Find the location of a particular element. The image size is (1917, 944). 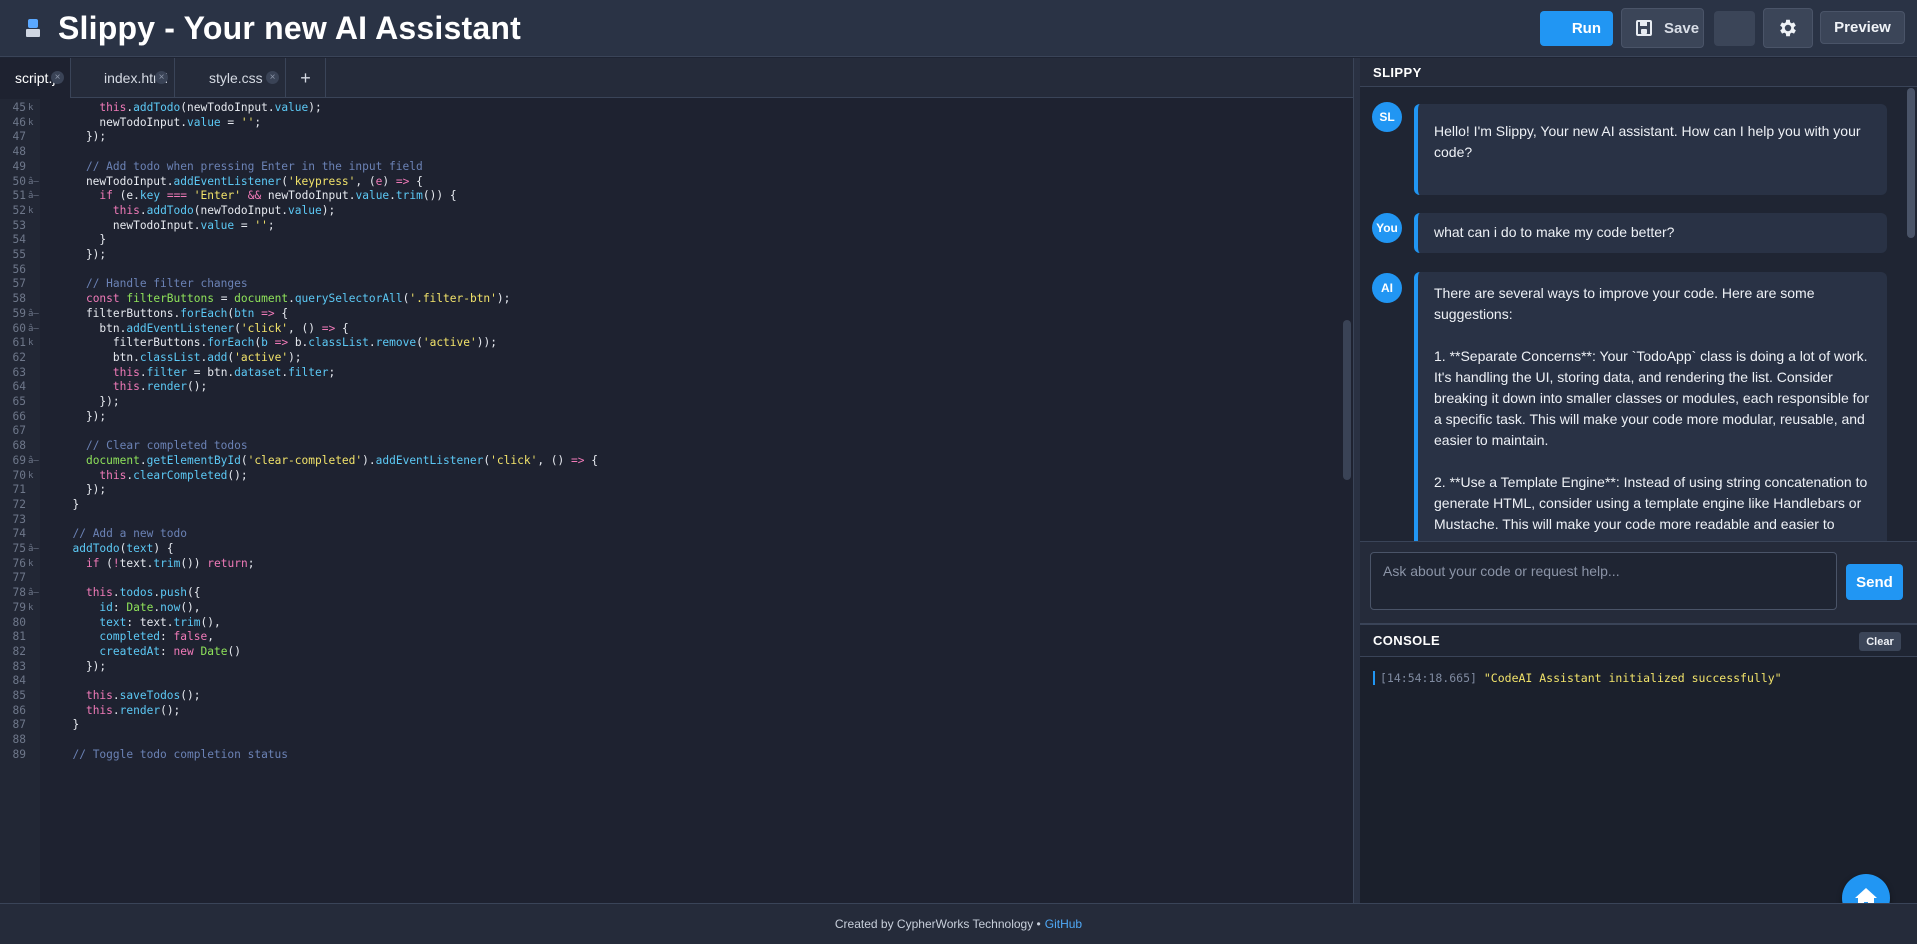

chat-title: SLIPPY is located at coordinates (1638, 72).